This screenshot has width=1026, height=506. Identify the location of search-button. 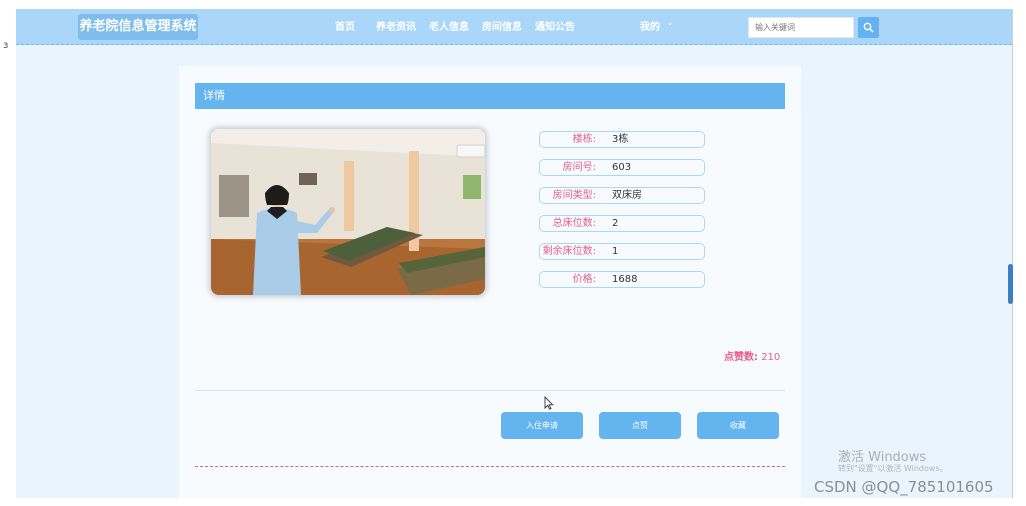
(868, 27).